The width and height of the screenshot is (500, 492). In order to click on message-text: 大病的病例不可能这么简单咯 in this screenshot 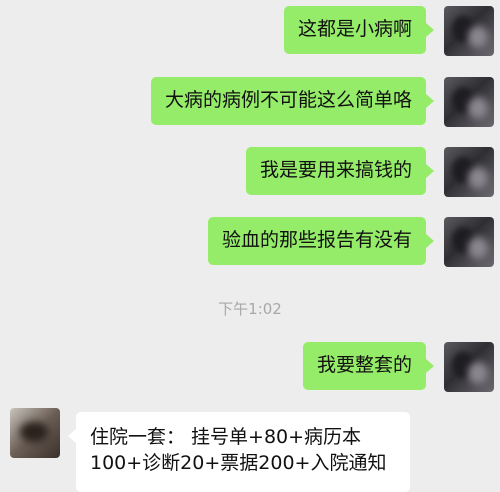, I will do `click(288, 100)`.